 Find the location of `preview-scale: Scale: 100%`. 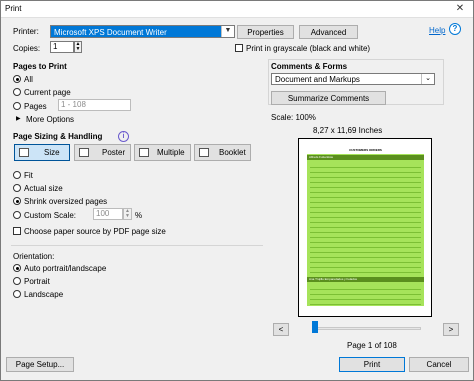

preview-scale: Scale: 100% is located at coordinates (293, 117).